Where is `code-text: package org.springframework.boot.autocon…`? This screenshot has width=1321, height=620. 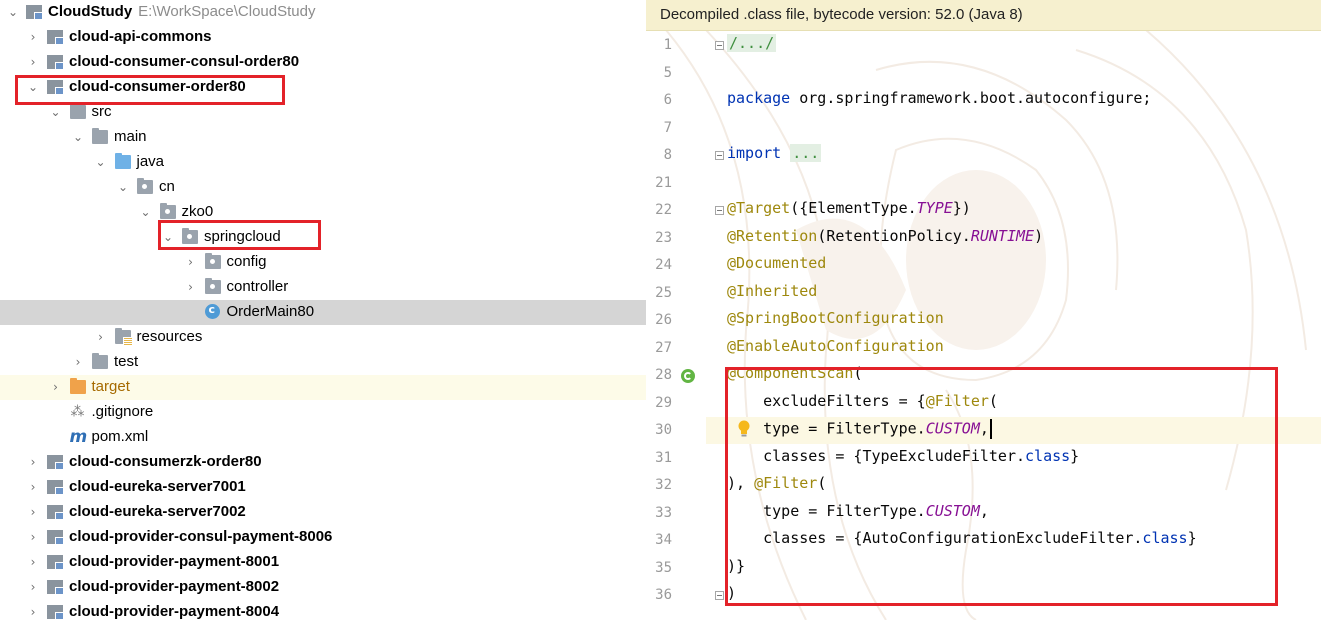
code-text: package org.springframework.boot.autocon… is located at coordinates (939, 98).